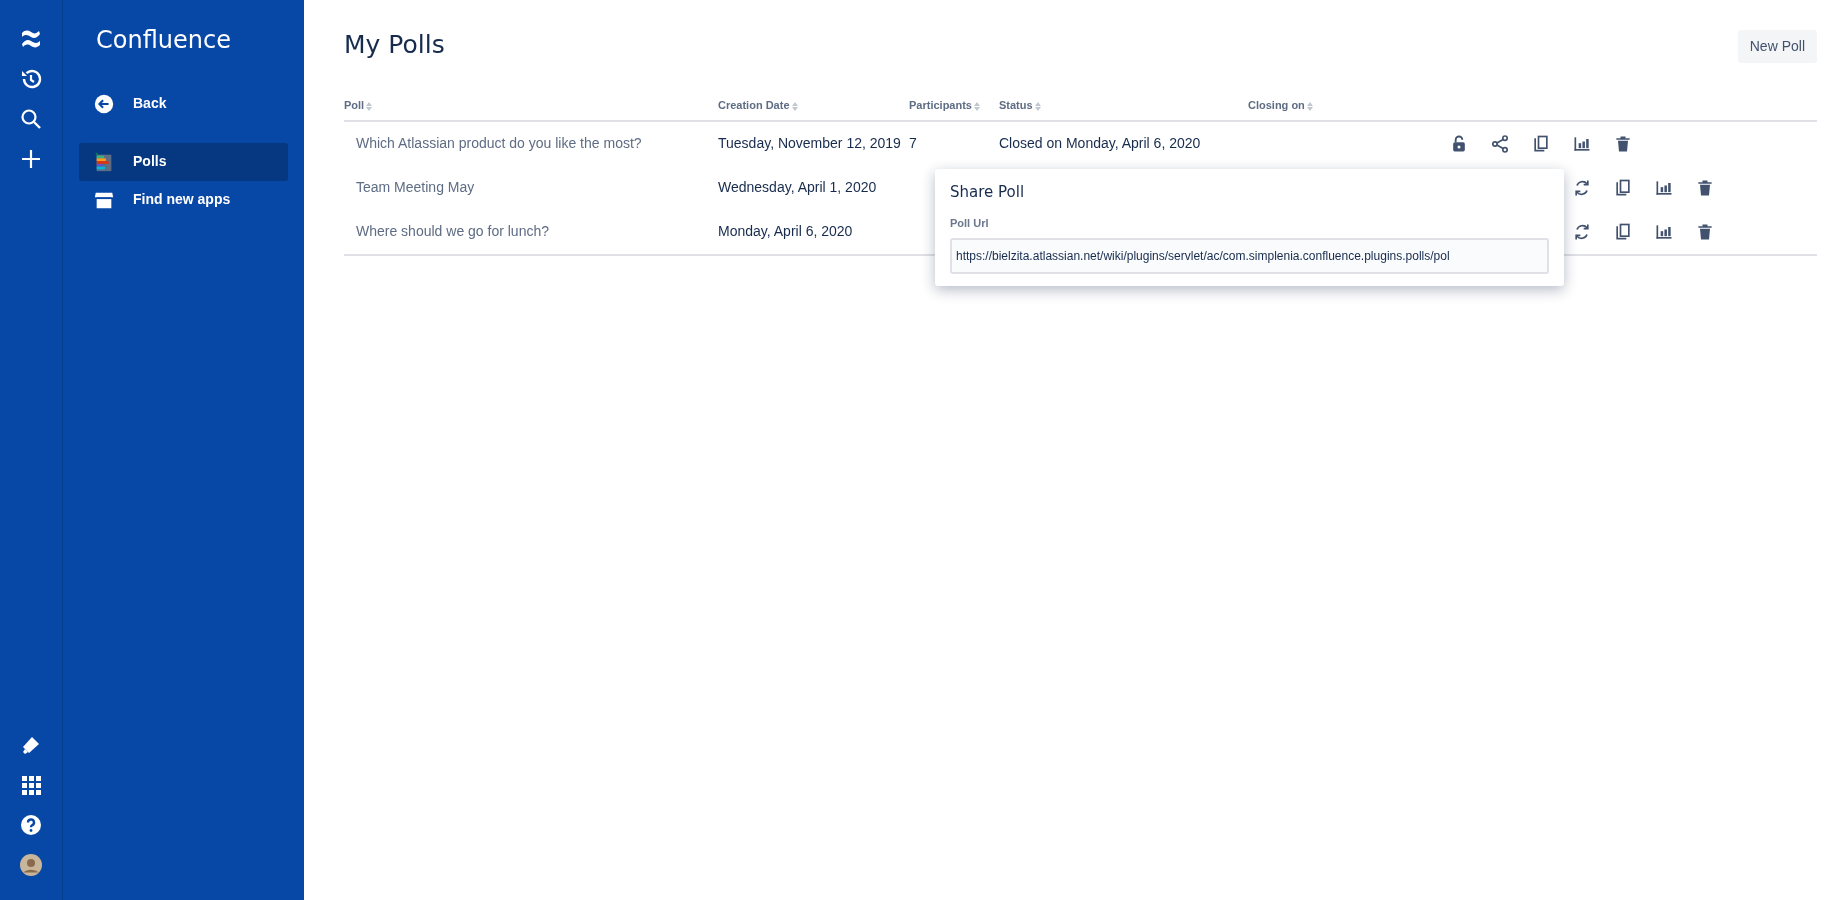 This screenshot has height=900, width=1840. Describe the element at coordinates (988, 192) in the screenshot. I see `popover-title: Share Poll` at that location.